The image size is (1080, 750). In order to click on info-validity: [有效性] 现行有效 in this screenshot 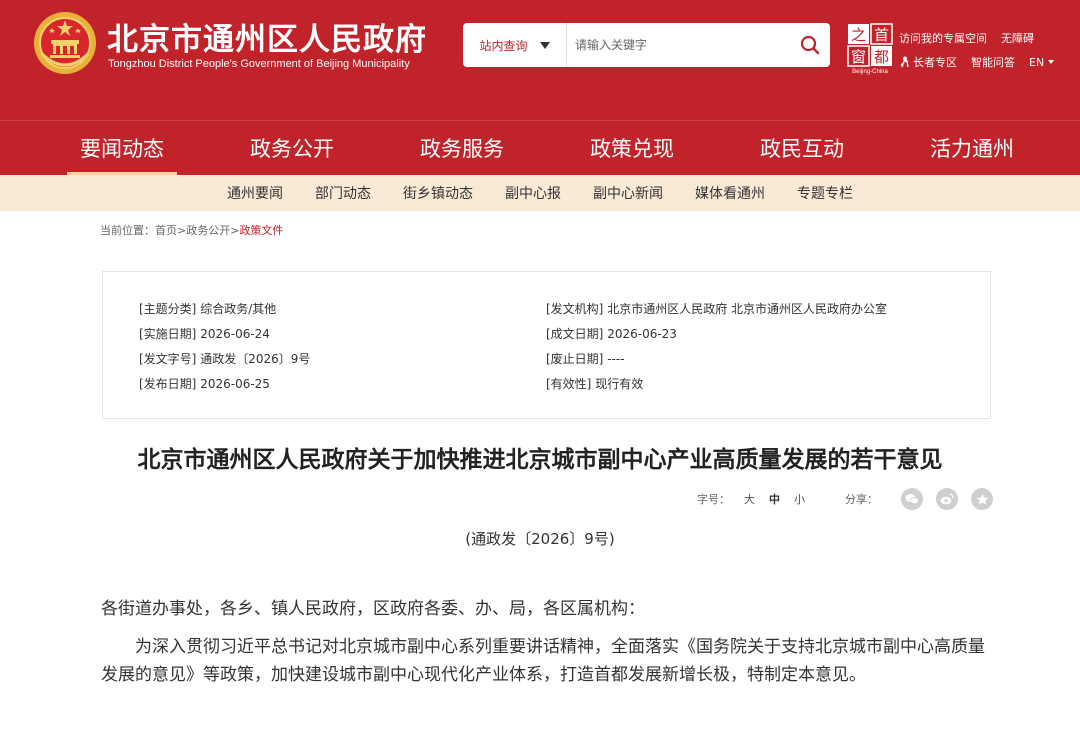, I will do `click(594, 383)`.